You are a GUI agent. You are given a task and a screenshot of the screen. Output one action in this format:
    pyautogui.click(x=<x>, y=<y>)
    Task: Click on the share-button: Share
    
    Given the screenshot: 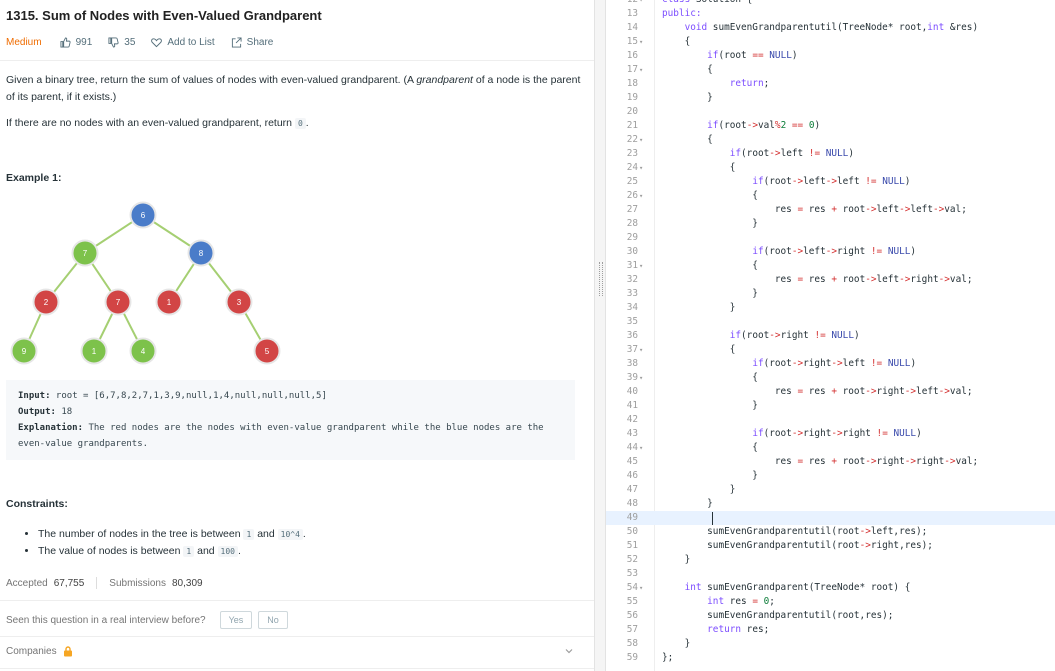 What is the action you would take?
    pyautogui.click(x=252, y=42)
    